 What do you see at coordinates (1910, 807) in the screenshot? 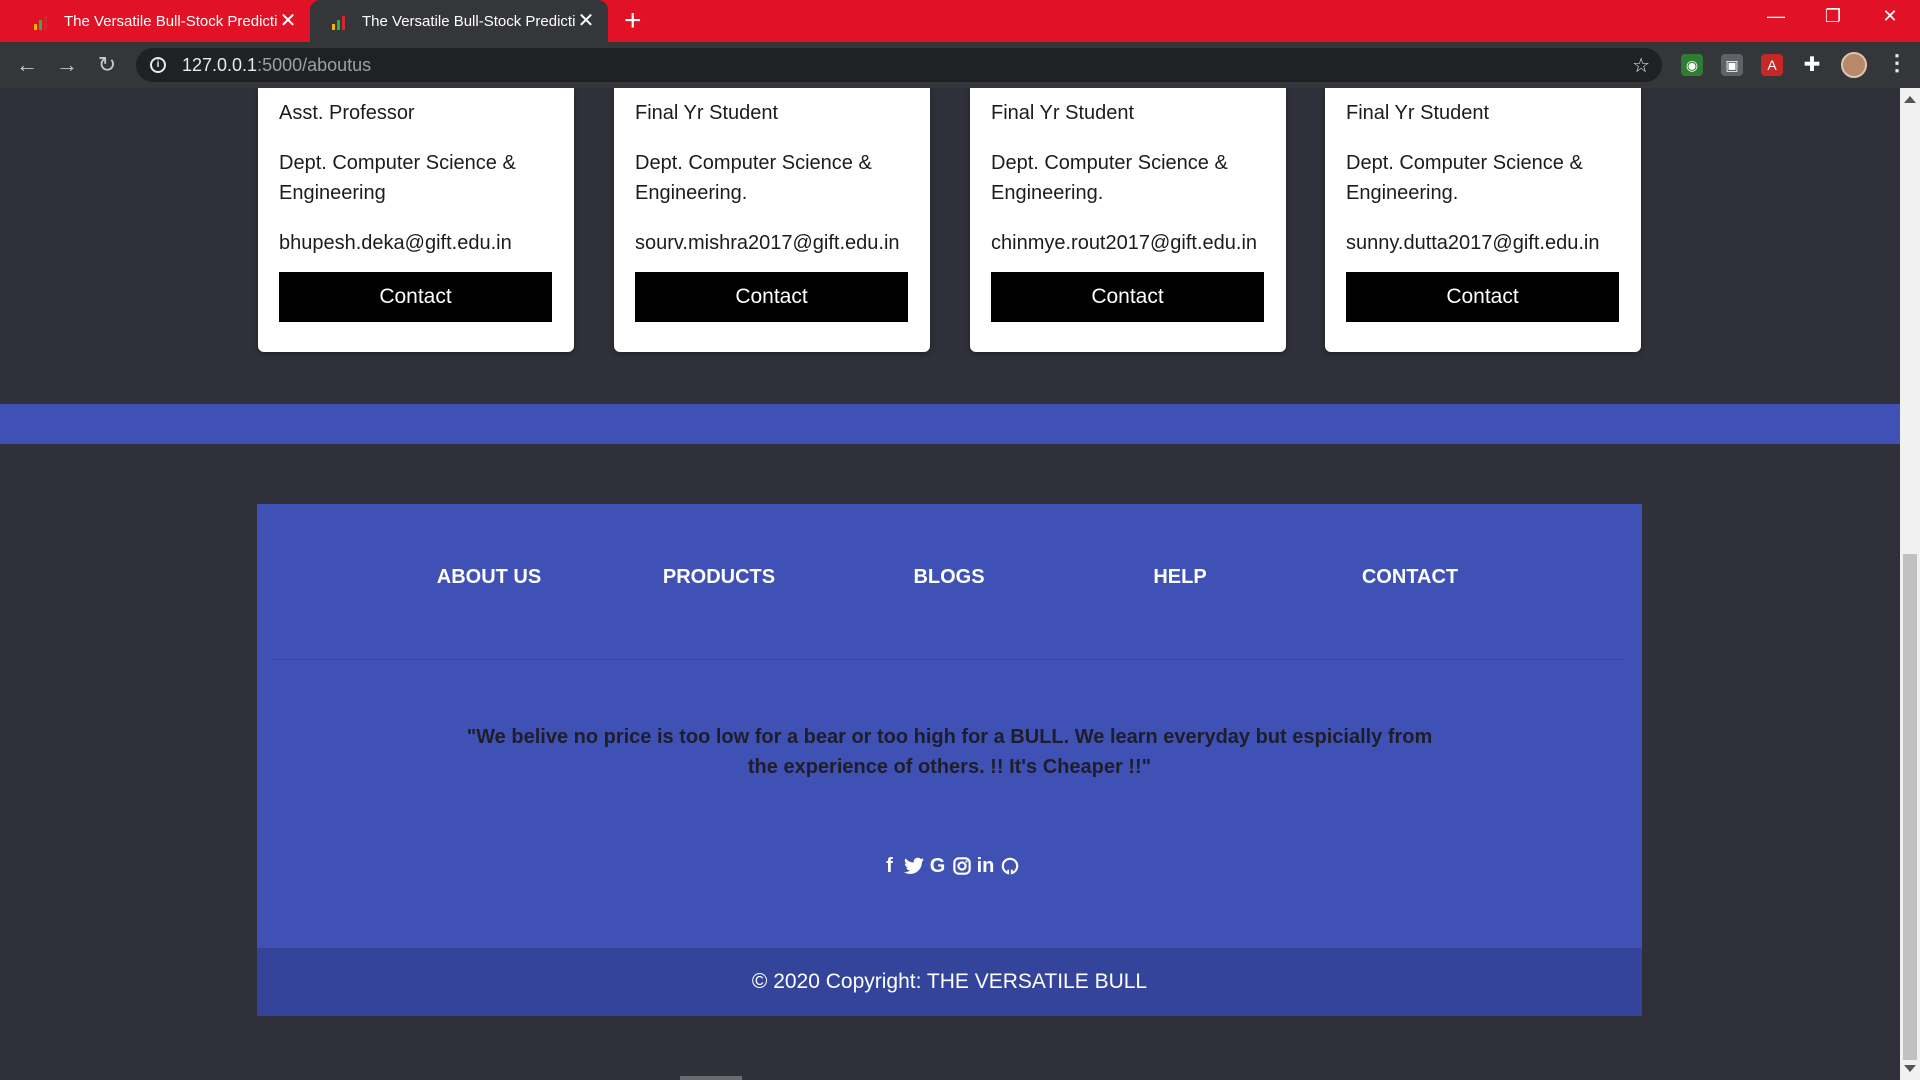
I see `scrollbar-thumb` at bounding box center [1910, 807].